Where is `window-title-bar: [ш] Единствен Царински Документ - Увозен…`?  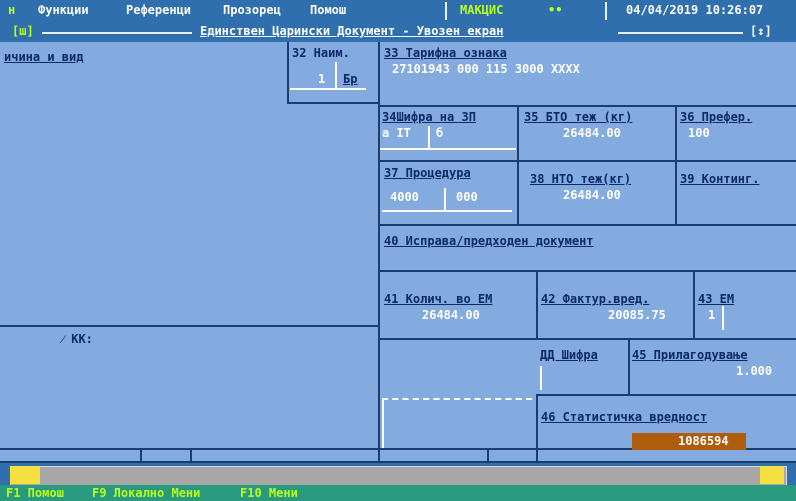 window-title-bar: [ш] Единствен Царински Документ - Увозен… is located at coordinates (398, 32).